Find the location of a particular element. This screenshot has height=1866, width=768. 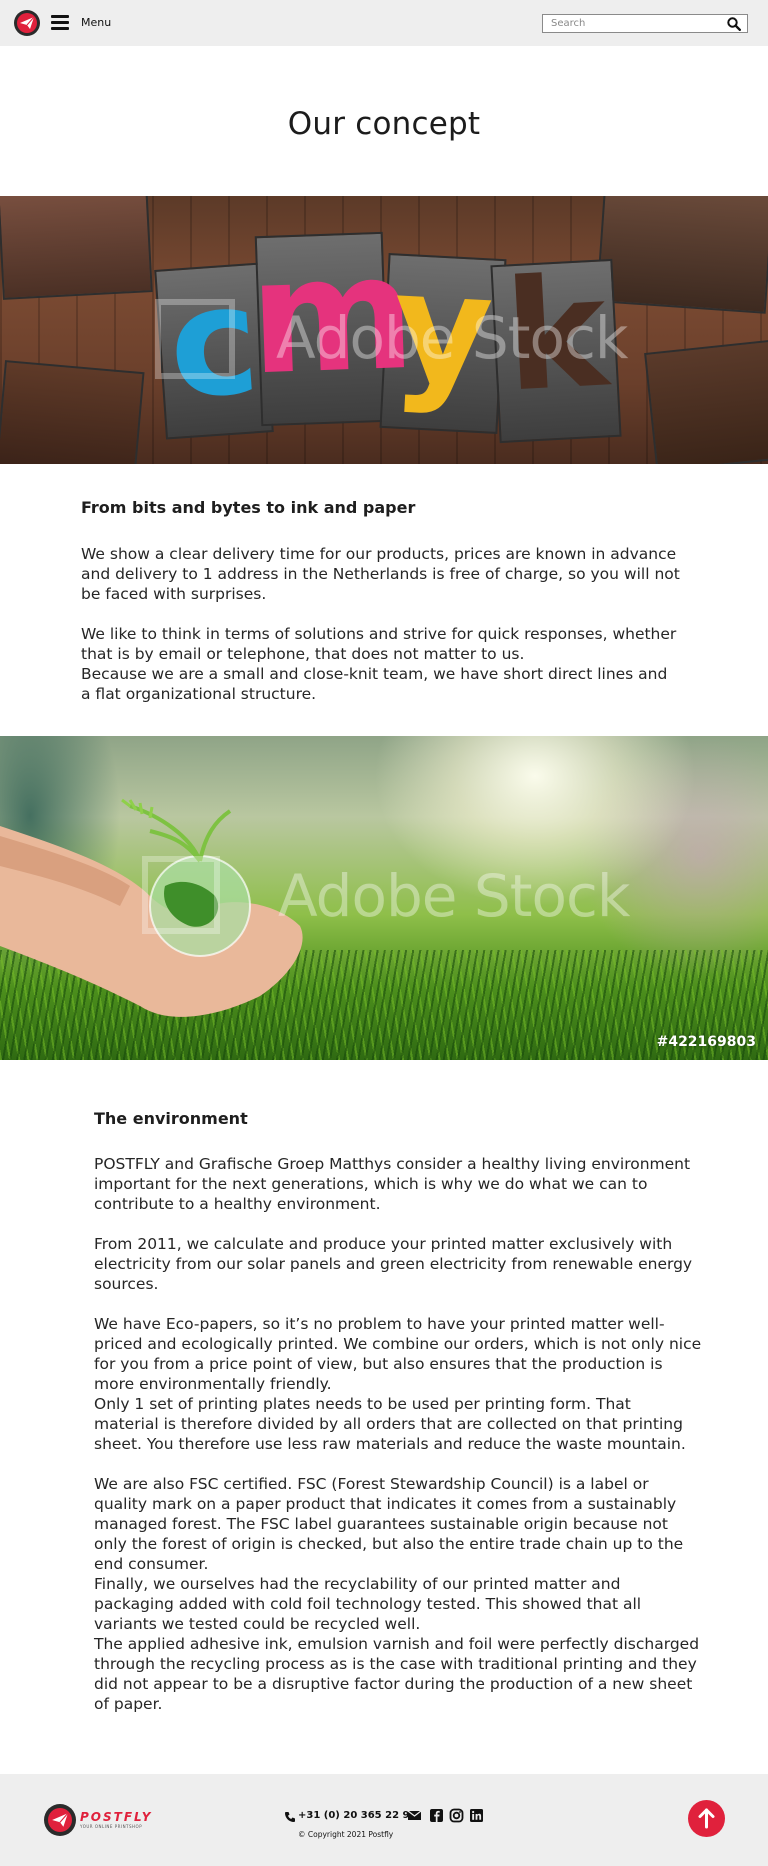

instagram-icon is located at coordinates (456, 1815).